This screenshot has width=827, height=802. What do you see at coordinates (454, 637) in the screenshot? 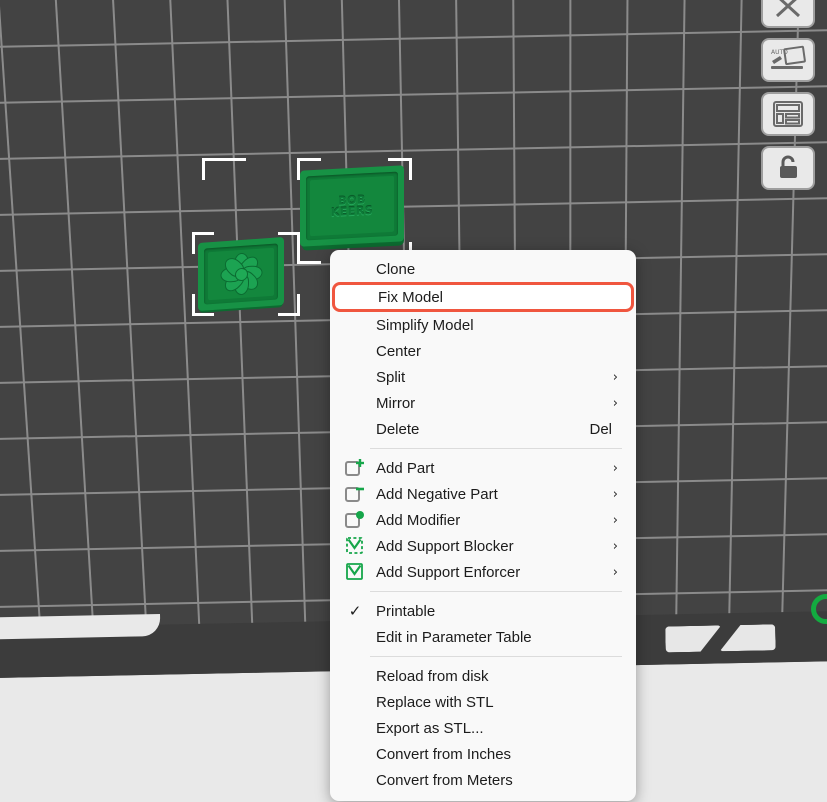
I see `menu-item-label: Edit in Parameter Table` at bounding box center [454, 637].